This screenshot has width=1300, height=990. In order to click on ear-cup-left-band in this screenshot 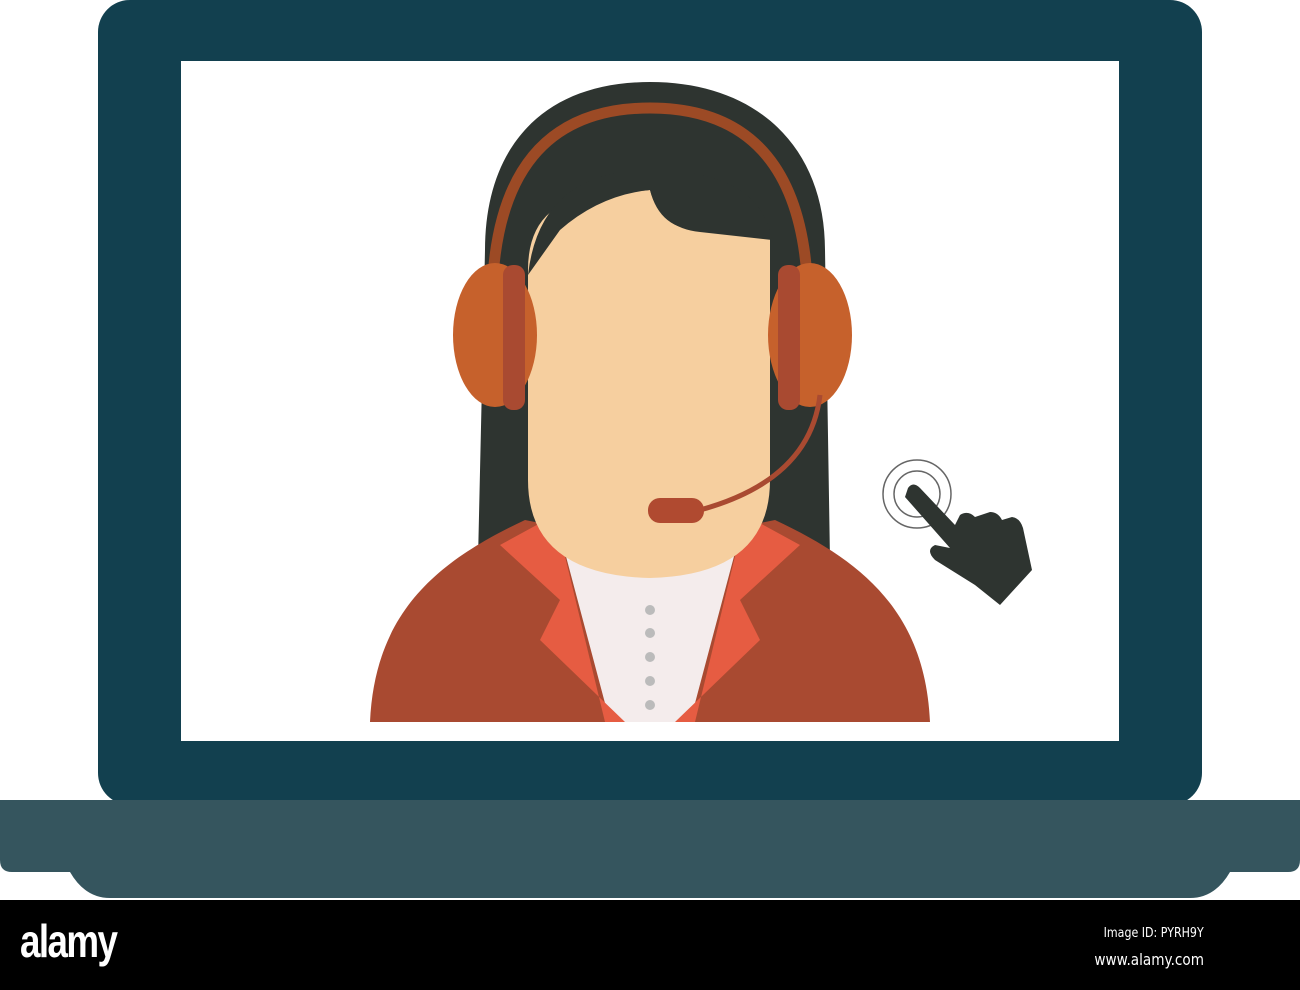, I will do `click(514, 337)`.